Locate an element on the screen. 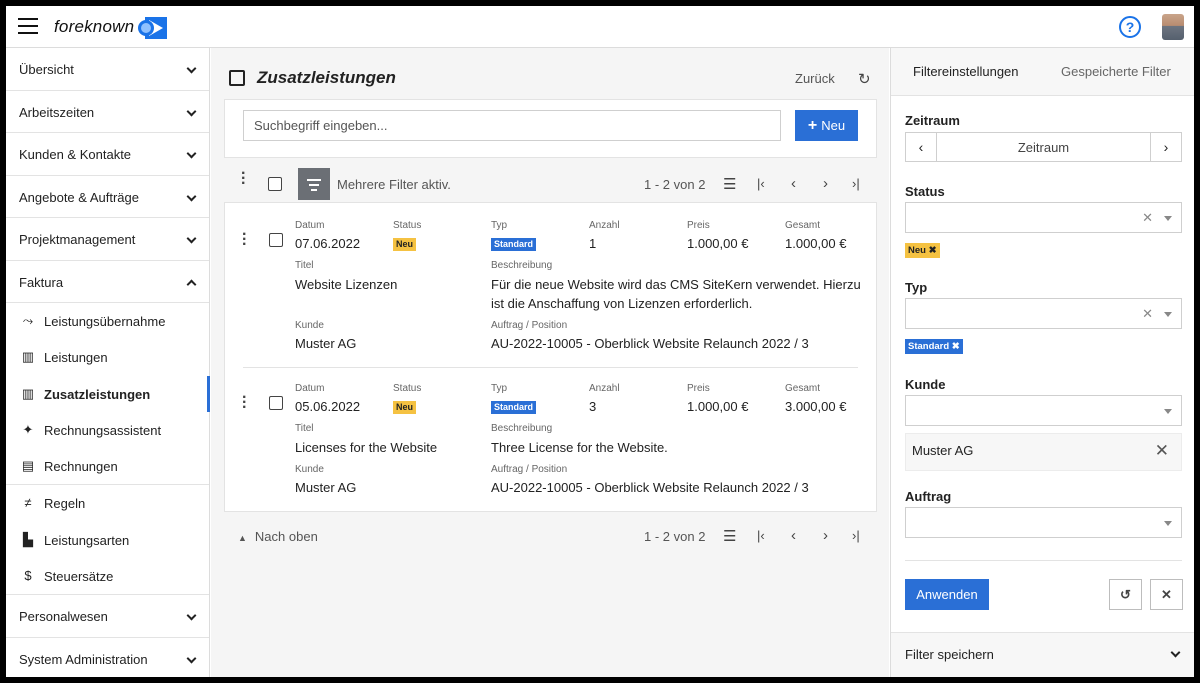  selected-kunde-name: Muster AG is located at coordinates (943, 450).